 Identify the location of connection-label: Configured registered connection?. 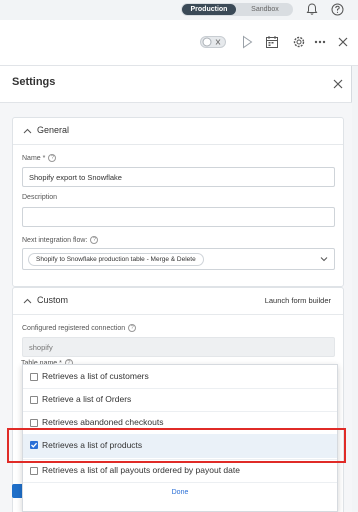
(79, 328).